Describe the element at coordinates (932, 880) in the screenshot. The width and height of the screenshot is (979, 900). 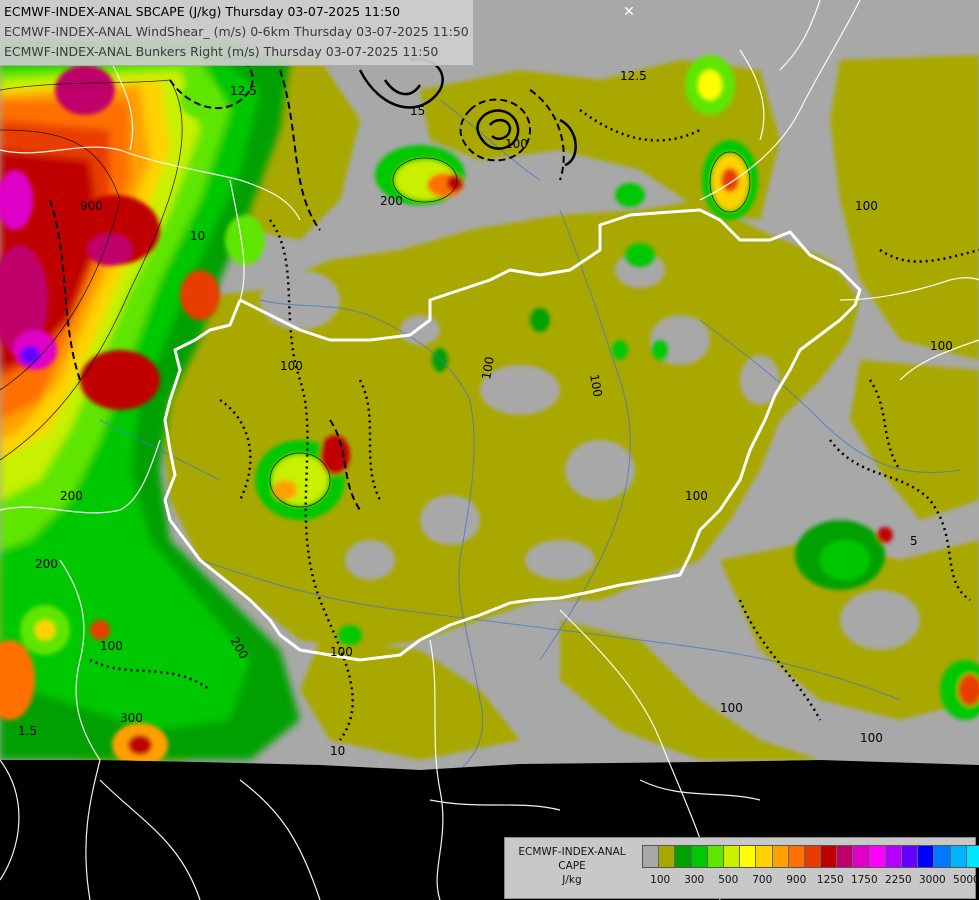
I see `legend-tick-label: 3000` at that location.